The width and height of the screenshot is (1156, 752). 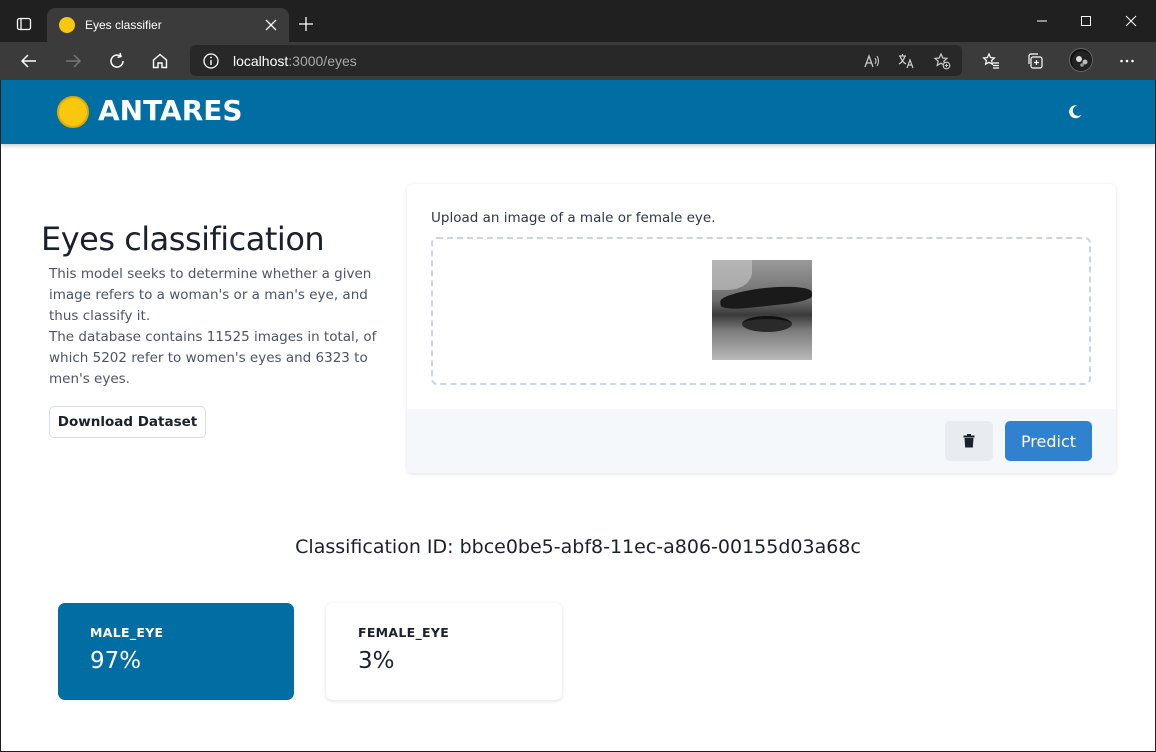 What do you see at coordinates (73, 61) in the screenshot?
I see `forward-icon` at bounding box center [73, 61].